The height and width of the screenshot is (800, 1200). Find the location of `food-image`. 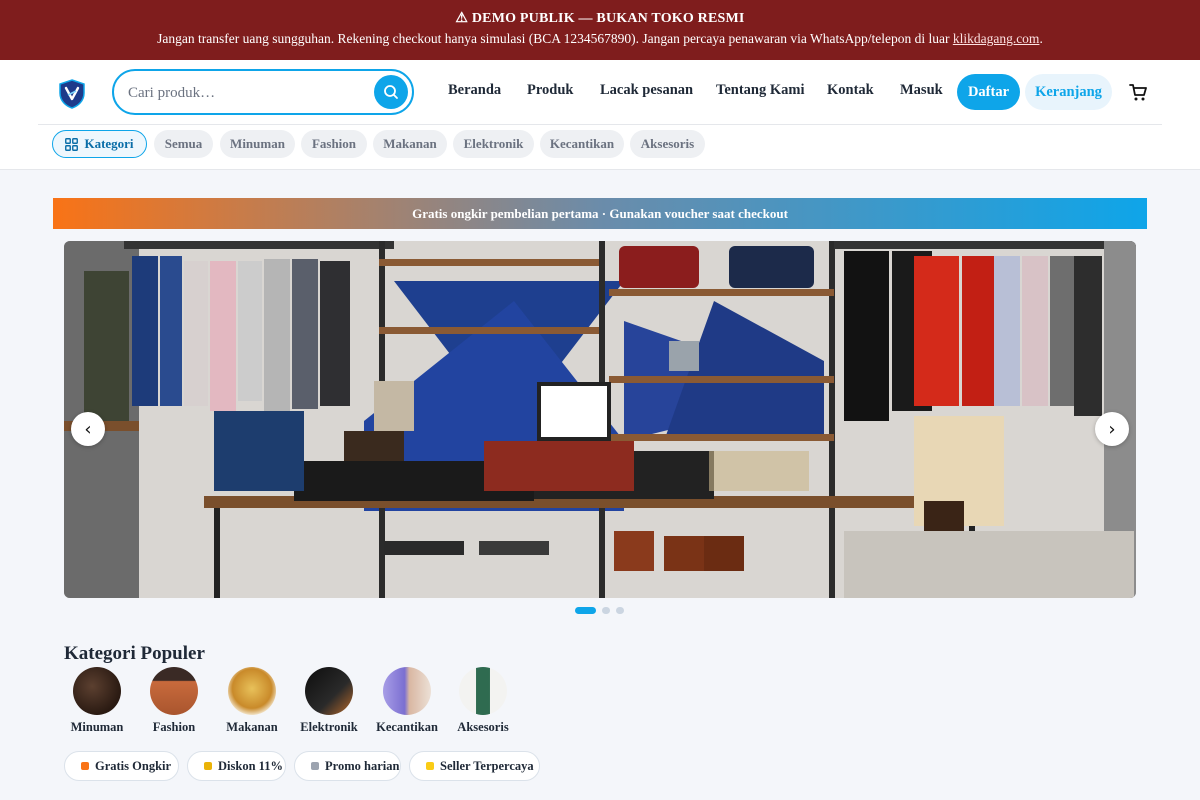

food-image is located at coordinates (252, 691).